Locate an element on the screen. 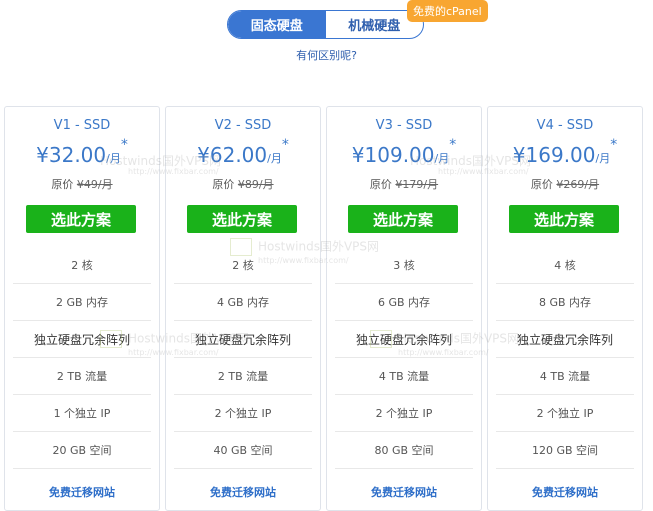  plan-name: V4 - SSD is located at coordinates (565, 125).